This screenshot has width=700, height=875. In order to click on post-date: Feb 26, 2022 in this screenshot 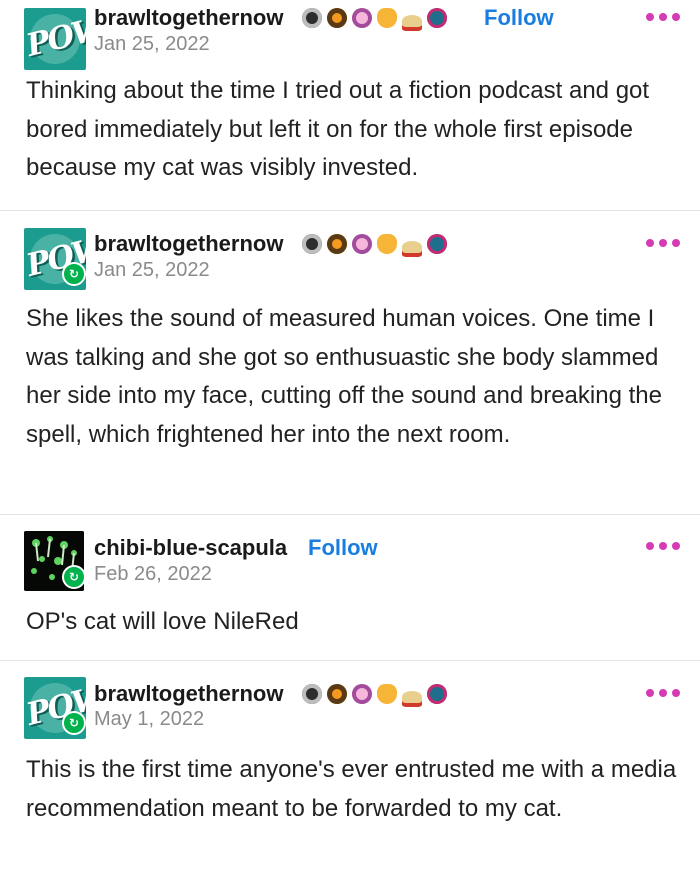, I will do `click(153, 574)`.